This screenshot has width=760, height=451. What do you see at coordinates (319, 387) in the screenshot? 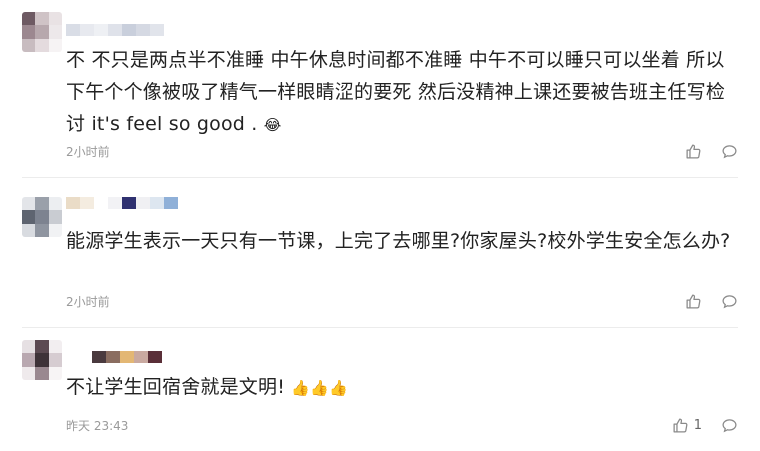
I see `thumbs-up-emoji: 👍👍👍` at bounding box center [319, 387].